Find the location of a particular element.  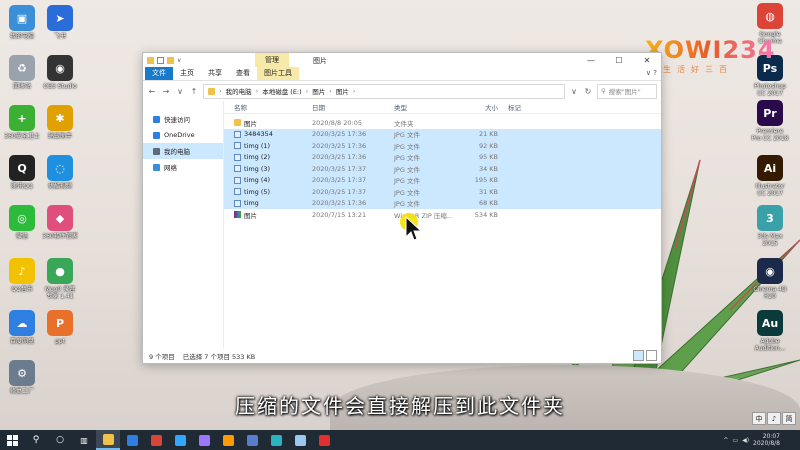

nav-item: 我的电脑 is located at coordinates (183, 151).